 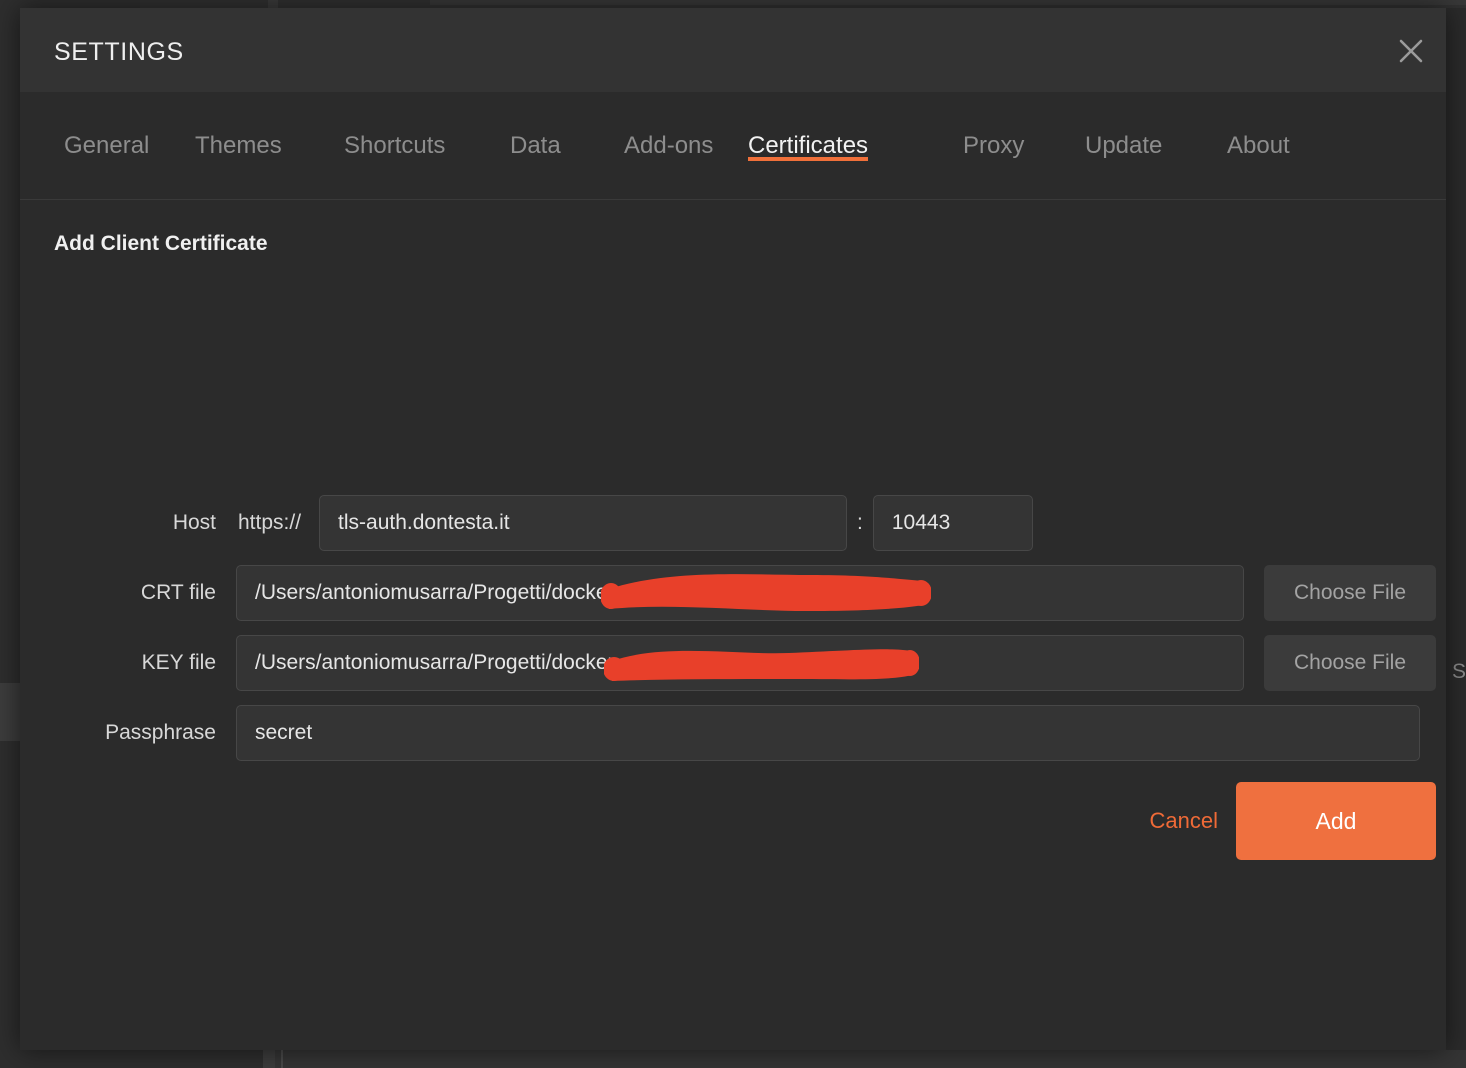 What do you see at coordinates (10, 538) in the screenshot?
I see `background-left-rail` at bounding box center [10, 538].